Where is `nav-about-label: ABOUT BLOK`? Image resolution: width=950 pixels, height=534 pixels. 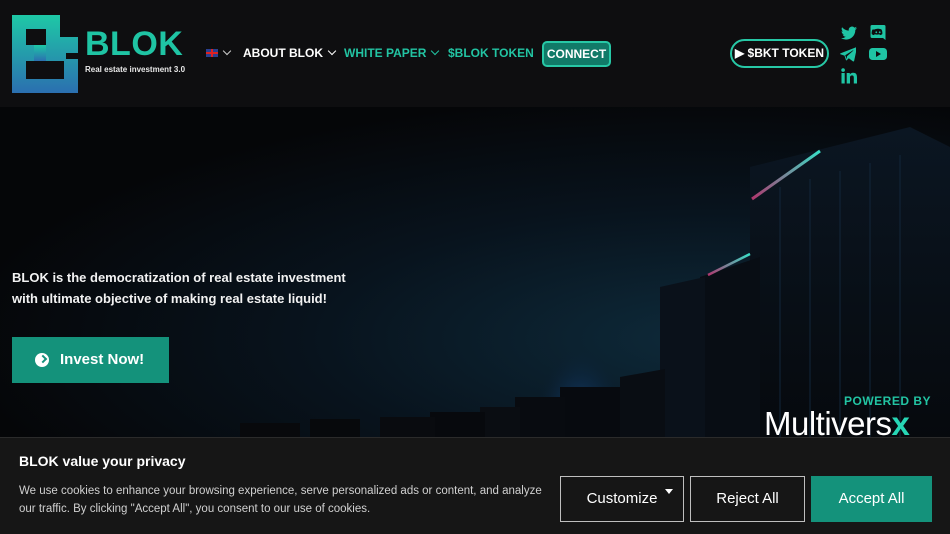
nav-about-label: ABOUT BLOK is located at coordinates (283, 53).